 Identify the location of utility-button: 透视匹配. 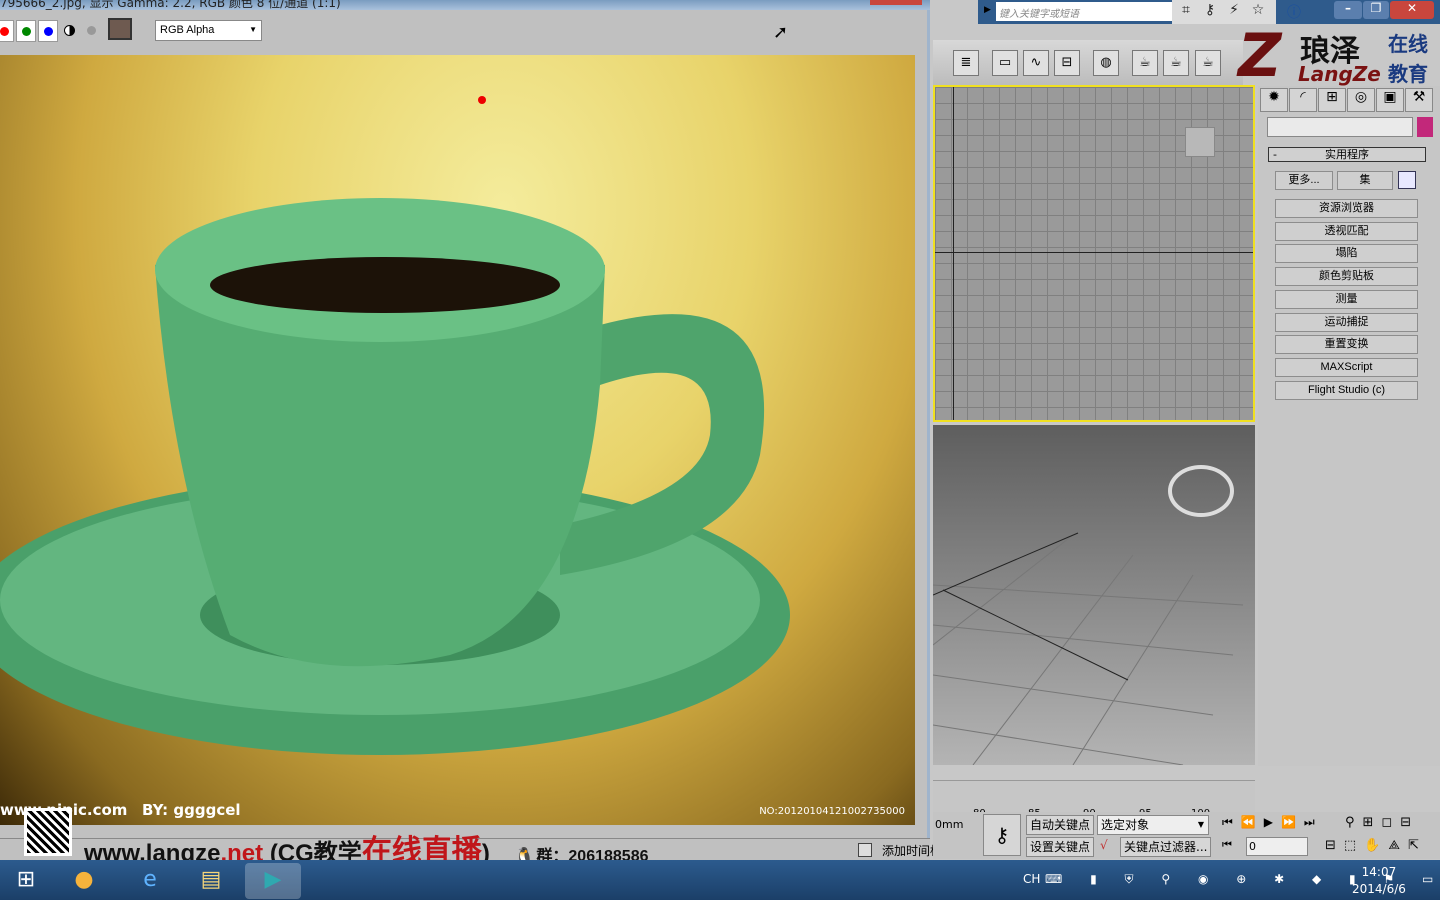
(1346, 231).